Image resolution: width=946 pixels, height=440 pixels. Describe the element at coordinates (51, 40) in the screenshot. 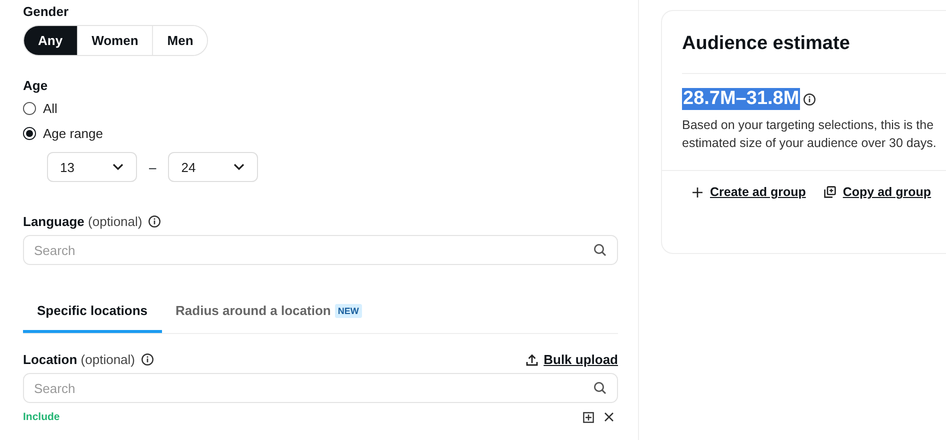

I see `segment-option: Any` at that location.